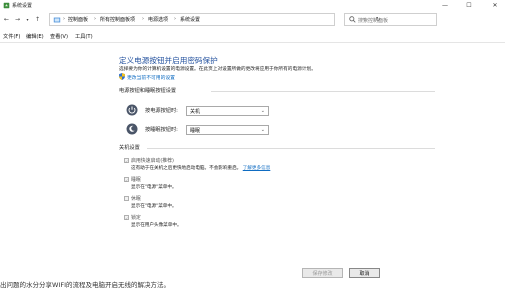 The width and height of the screenshot is (505, 289). I want to click on save-changes-button: 保存修改, so click(322, 273).